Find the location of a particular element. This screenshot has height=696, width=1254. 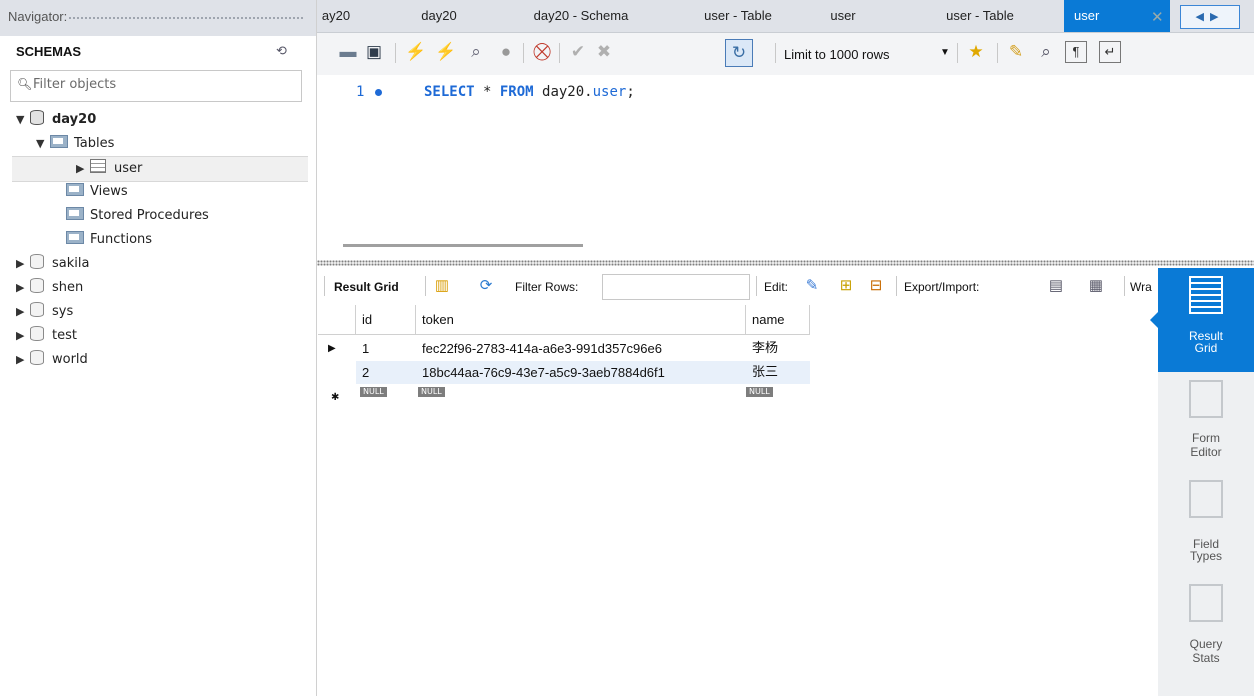

tree-item-functions: Functions is located at coordinates (109, 240).